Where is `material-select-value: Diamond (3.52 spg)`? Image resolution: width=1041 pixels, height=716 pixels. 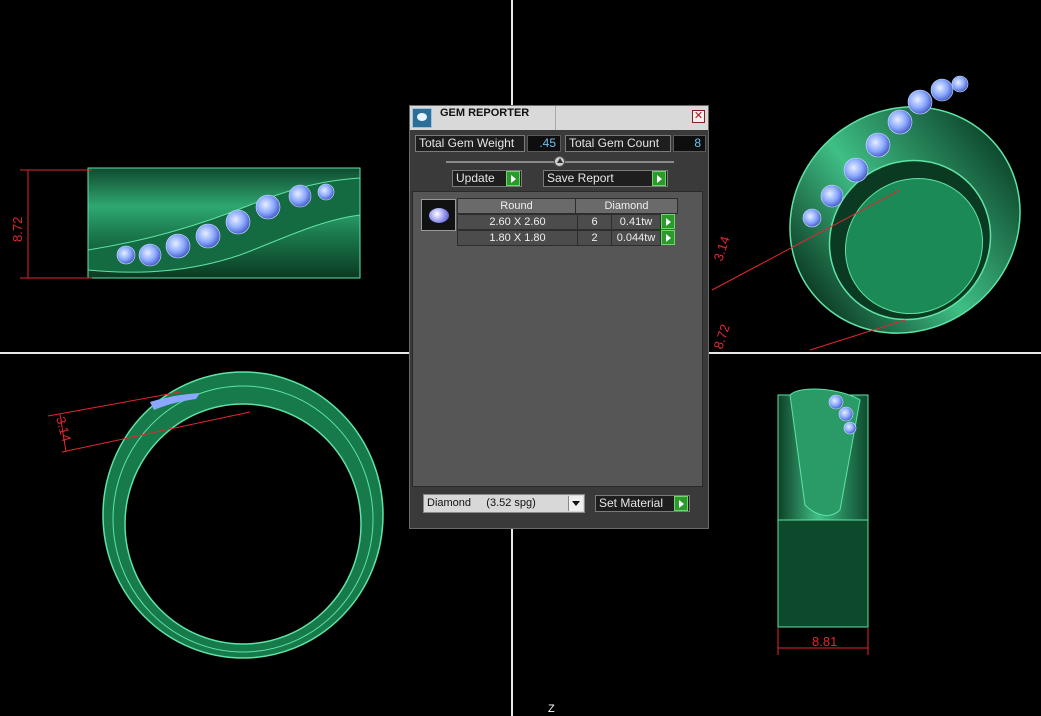
material-select-value: Diamond (3.52 spg) is located at coordinates (481, 503).